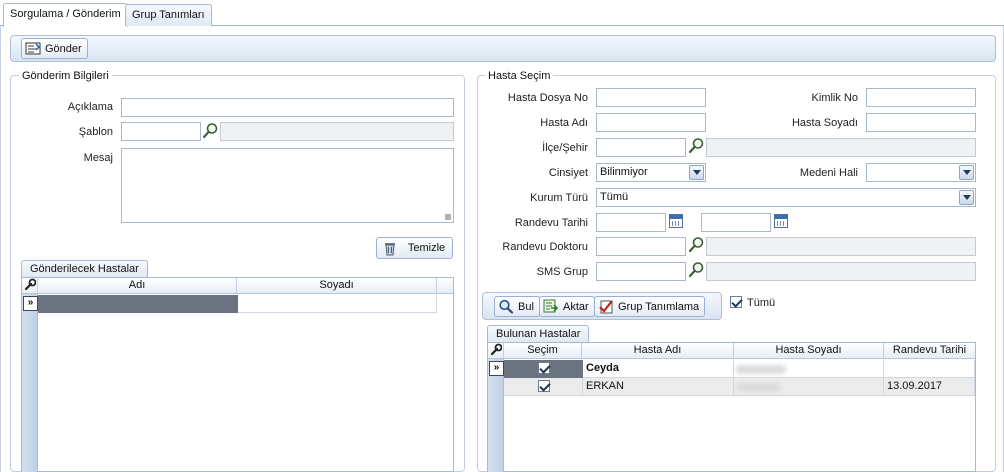 The width and height of the screenshot is (1004, 472). I want to click on column-header-hasta-adi: Hasta Adı, so click(658, 350).